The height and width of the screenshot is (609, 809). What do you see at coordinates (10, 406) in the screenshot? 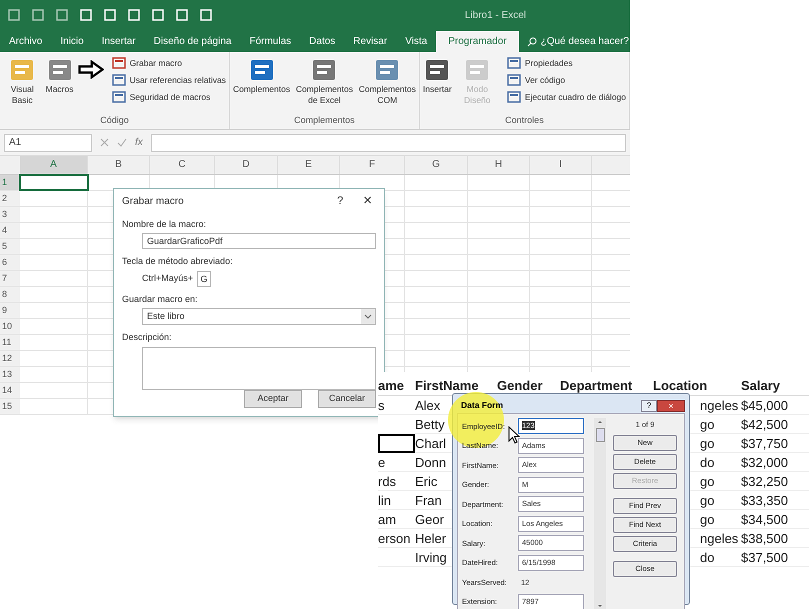
I see `row-header: 15` at bounding box center [10, 406].